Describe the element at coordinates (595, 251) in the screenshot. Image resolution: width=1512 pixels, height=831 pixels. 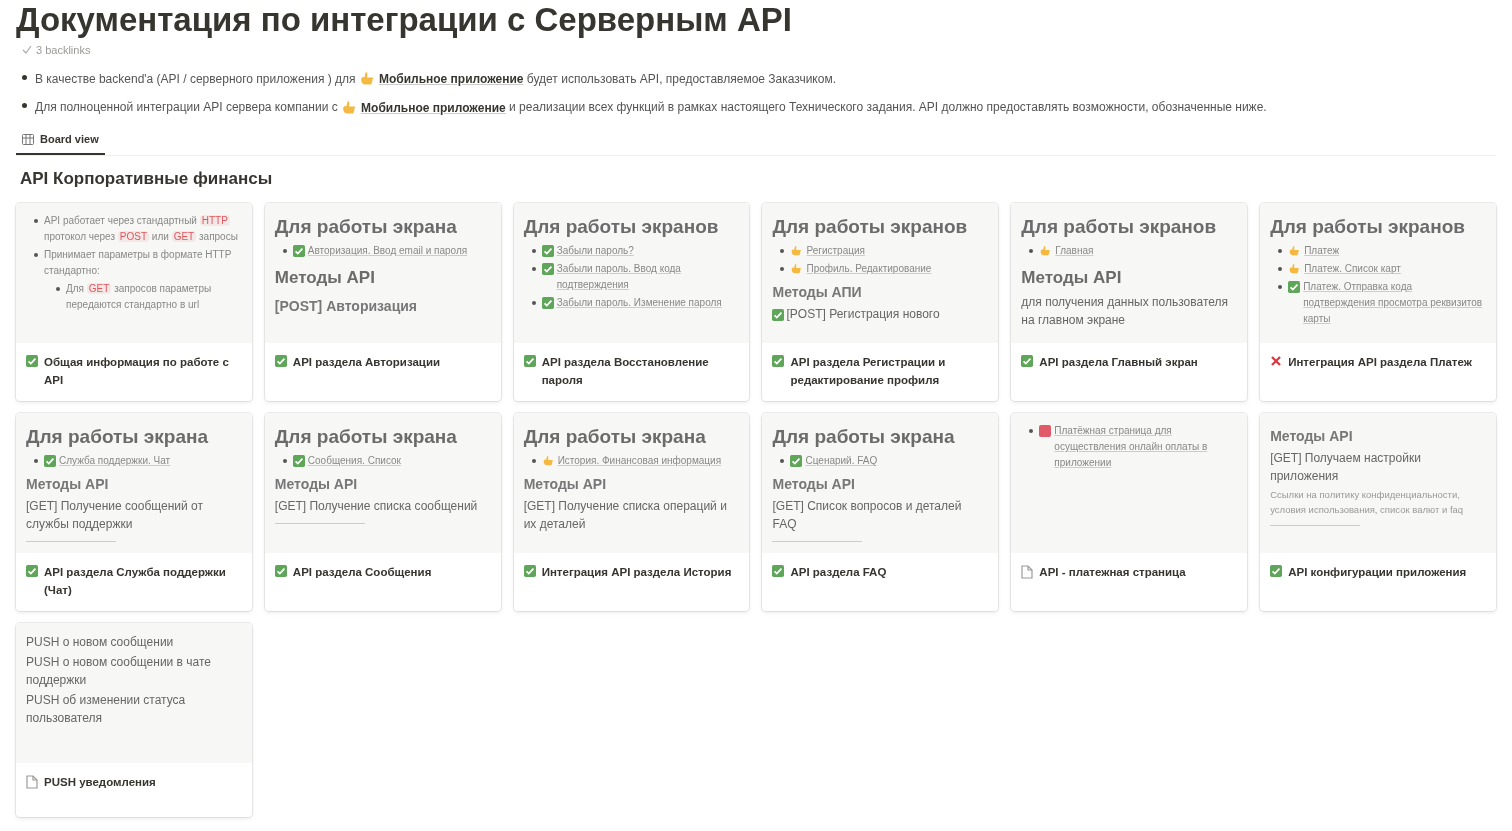
I see `bullet-text: Забыли пароль?` at that location.